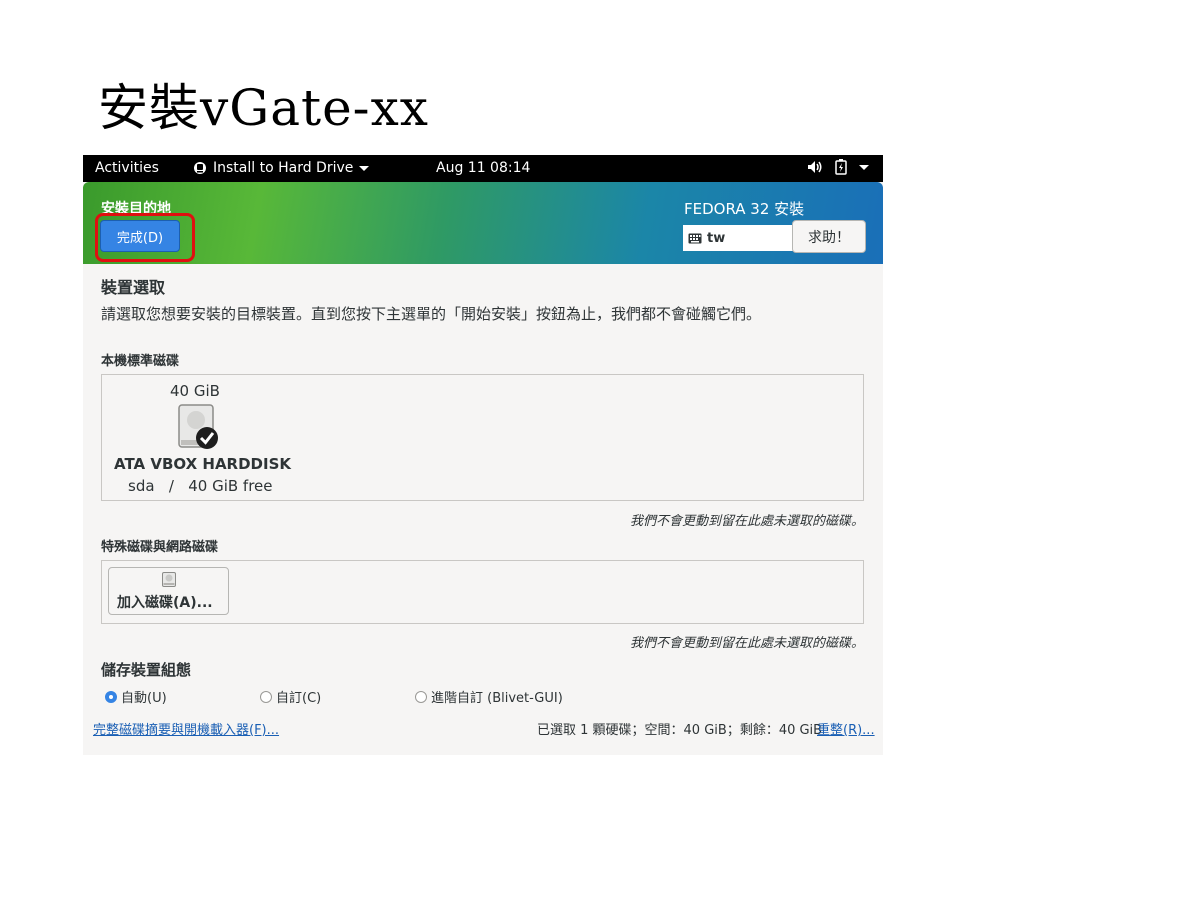  Describe the element at coordinates (203, 464) in the screenshot. I see `disk-name: ATA VBOX HARDDISK` at that location.